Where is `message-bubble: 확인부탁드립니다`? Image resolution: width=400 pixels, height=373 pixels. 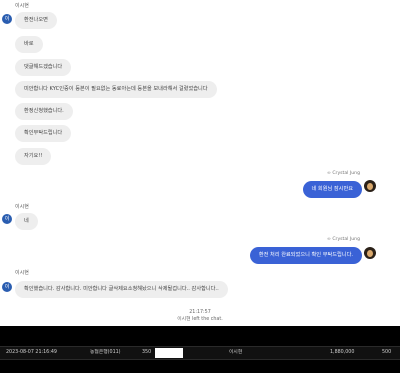 message-bubble: 확인부탁드립니다 is located at coordinates (43, 133).